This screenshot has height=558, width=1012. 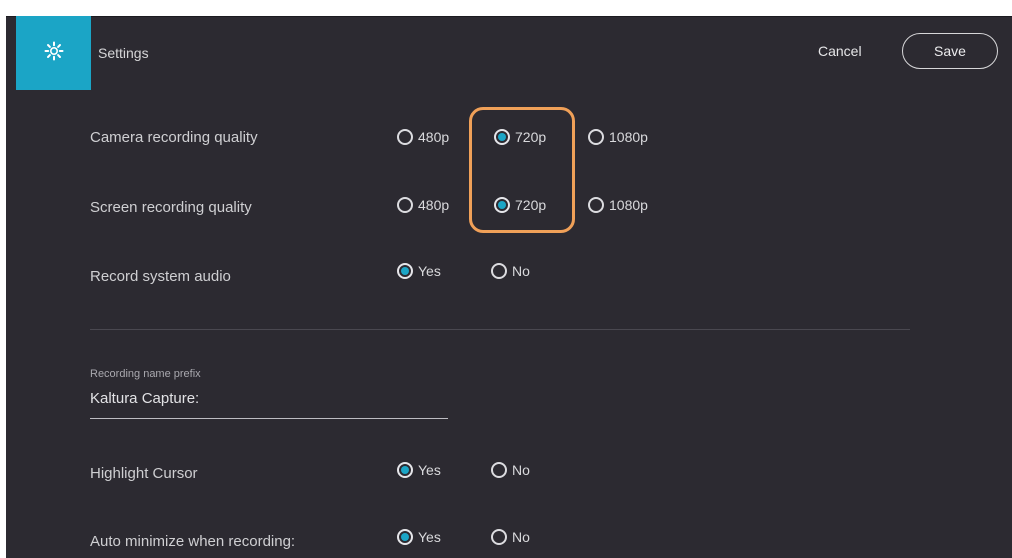 What do you see at coordinates (160, 276) in the screenshot?
I see `system-audio-label: Record system audio` at bounding box center [160, 276].